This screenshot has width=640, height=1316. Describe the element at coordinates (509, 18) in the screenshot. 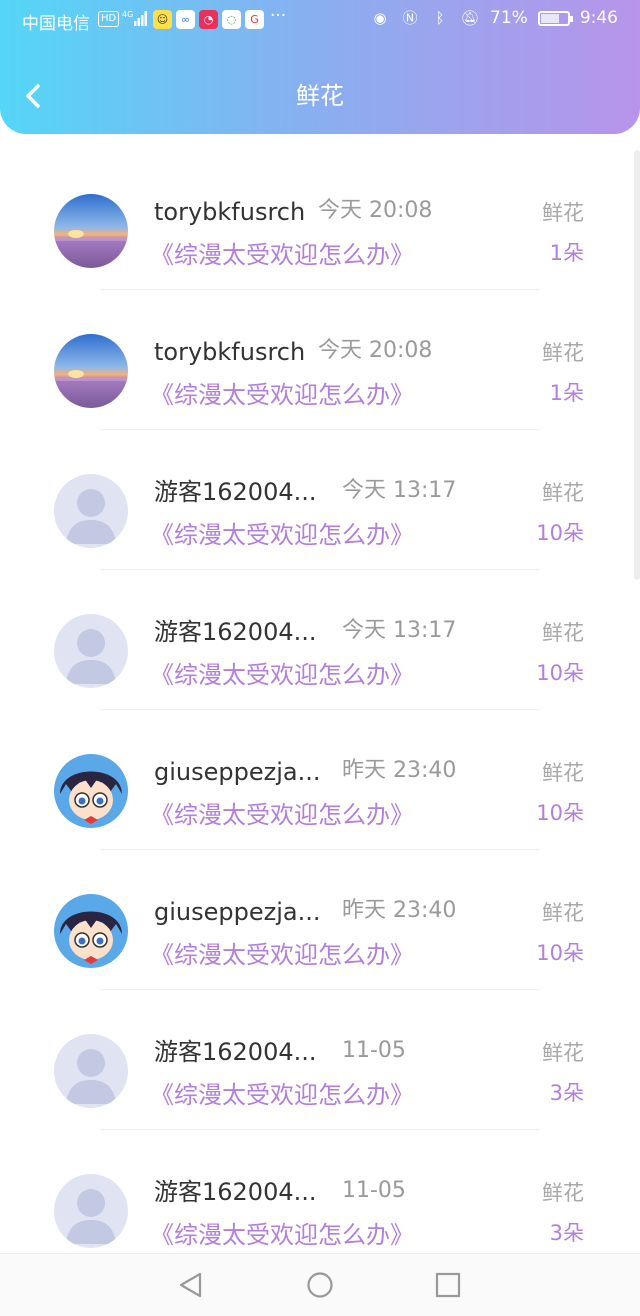

I see `battery-percent: 71%` at that location.